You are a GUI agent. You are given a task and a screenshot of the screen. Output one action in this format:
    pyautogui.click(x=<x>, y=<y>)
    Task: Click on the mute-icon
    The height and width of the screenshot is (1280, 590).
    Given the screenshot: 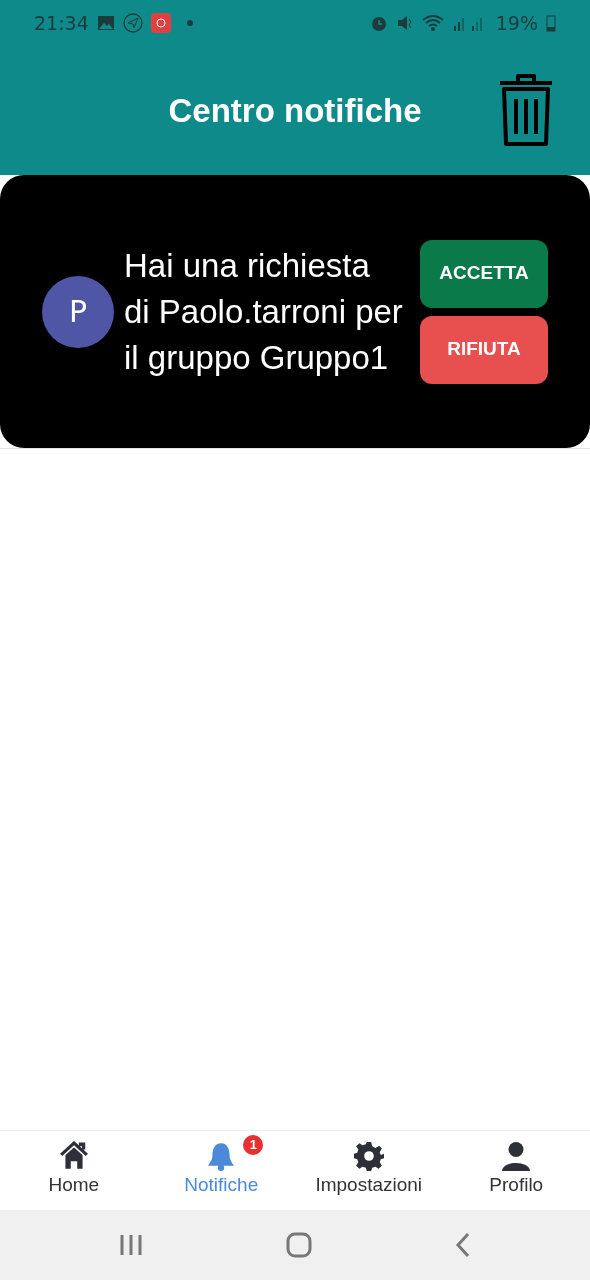 What is the action you would take?
    pyautogui.click(x=404, y=23)
    